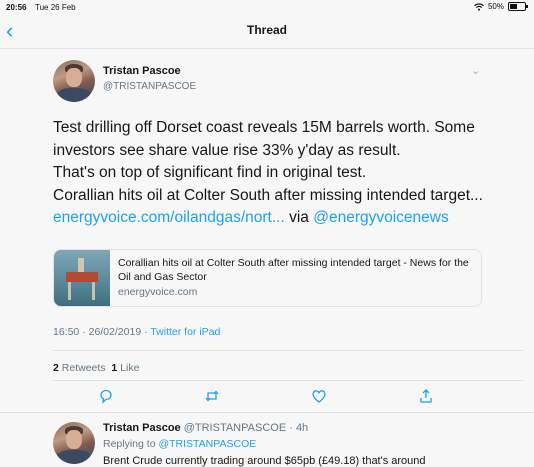 The image size is (534, 467). What do you see at coordinates (185, 332) in the screenshot?
I see `tweet-source-link: Twitter for iPad` at bounding box center [185, 332].